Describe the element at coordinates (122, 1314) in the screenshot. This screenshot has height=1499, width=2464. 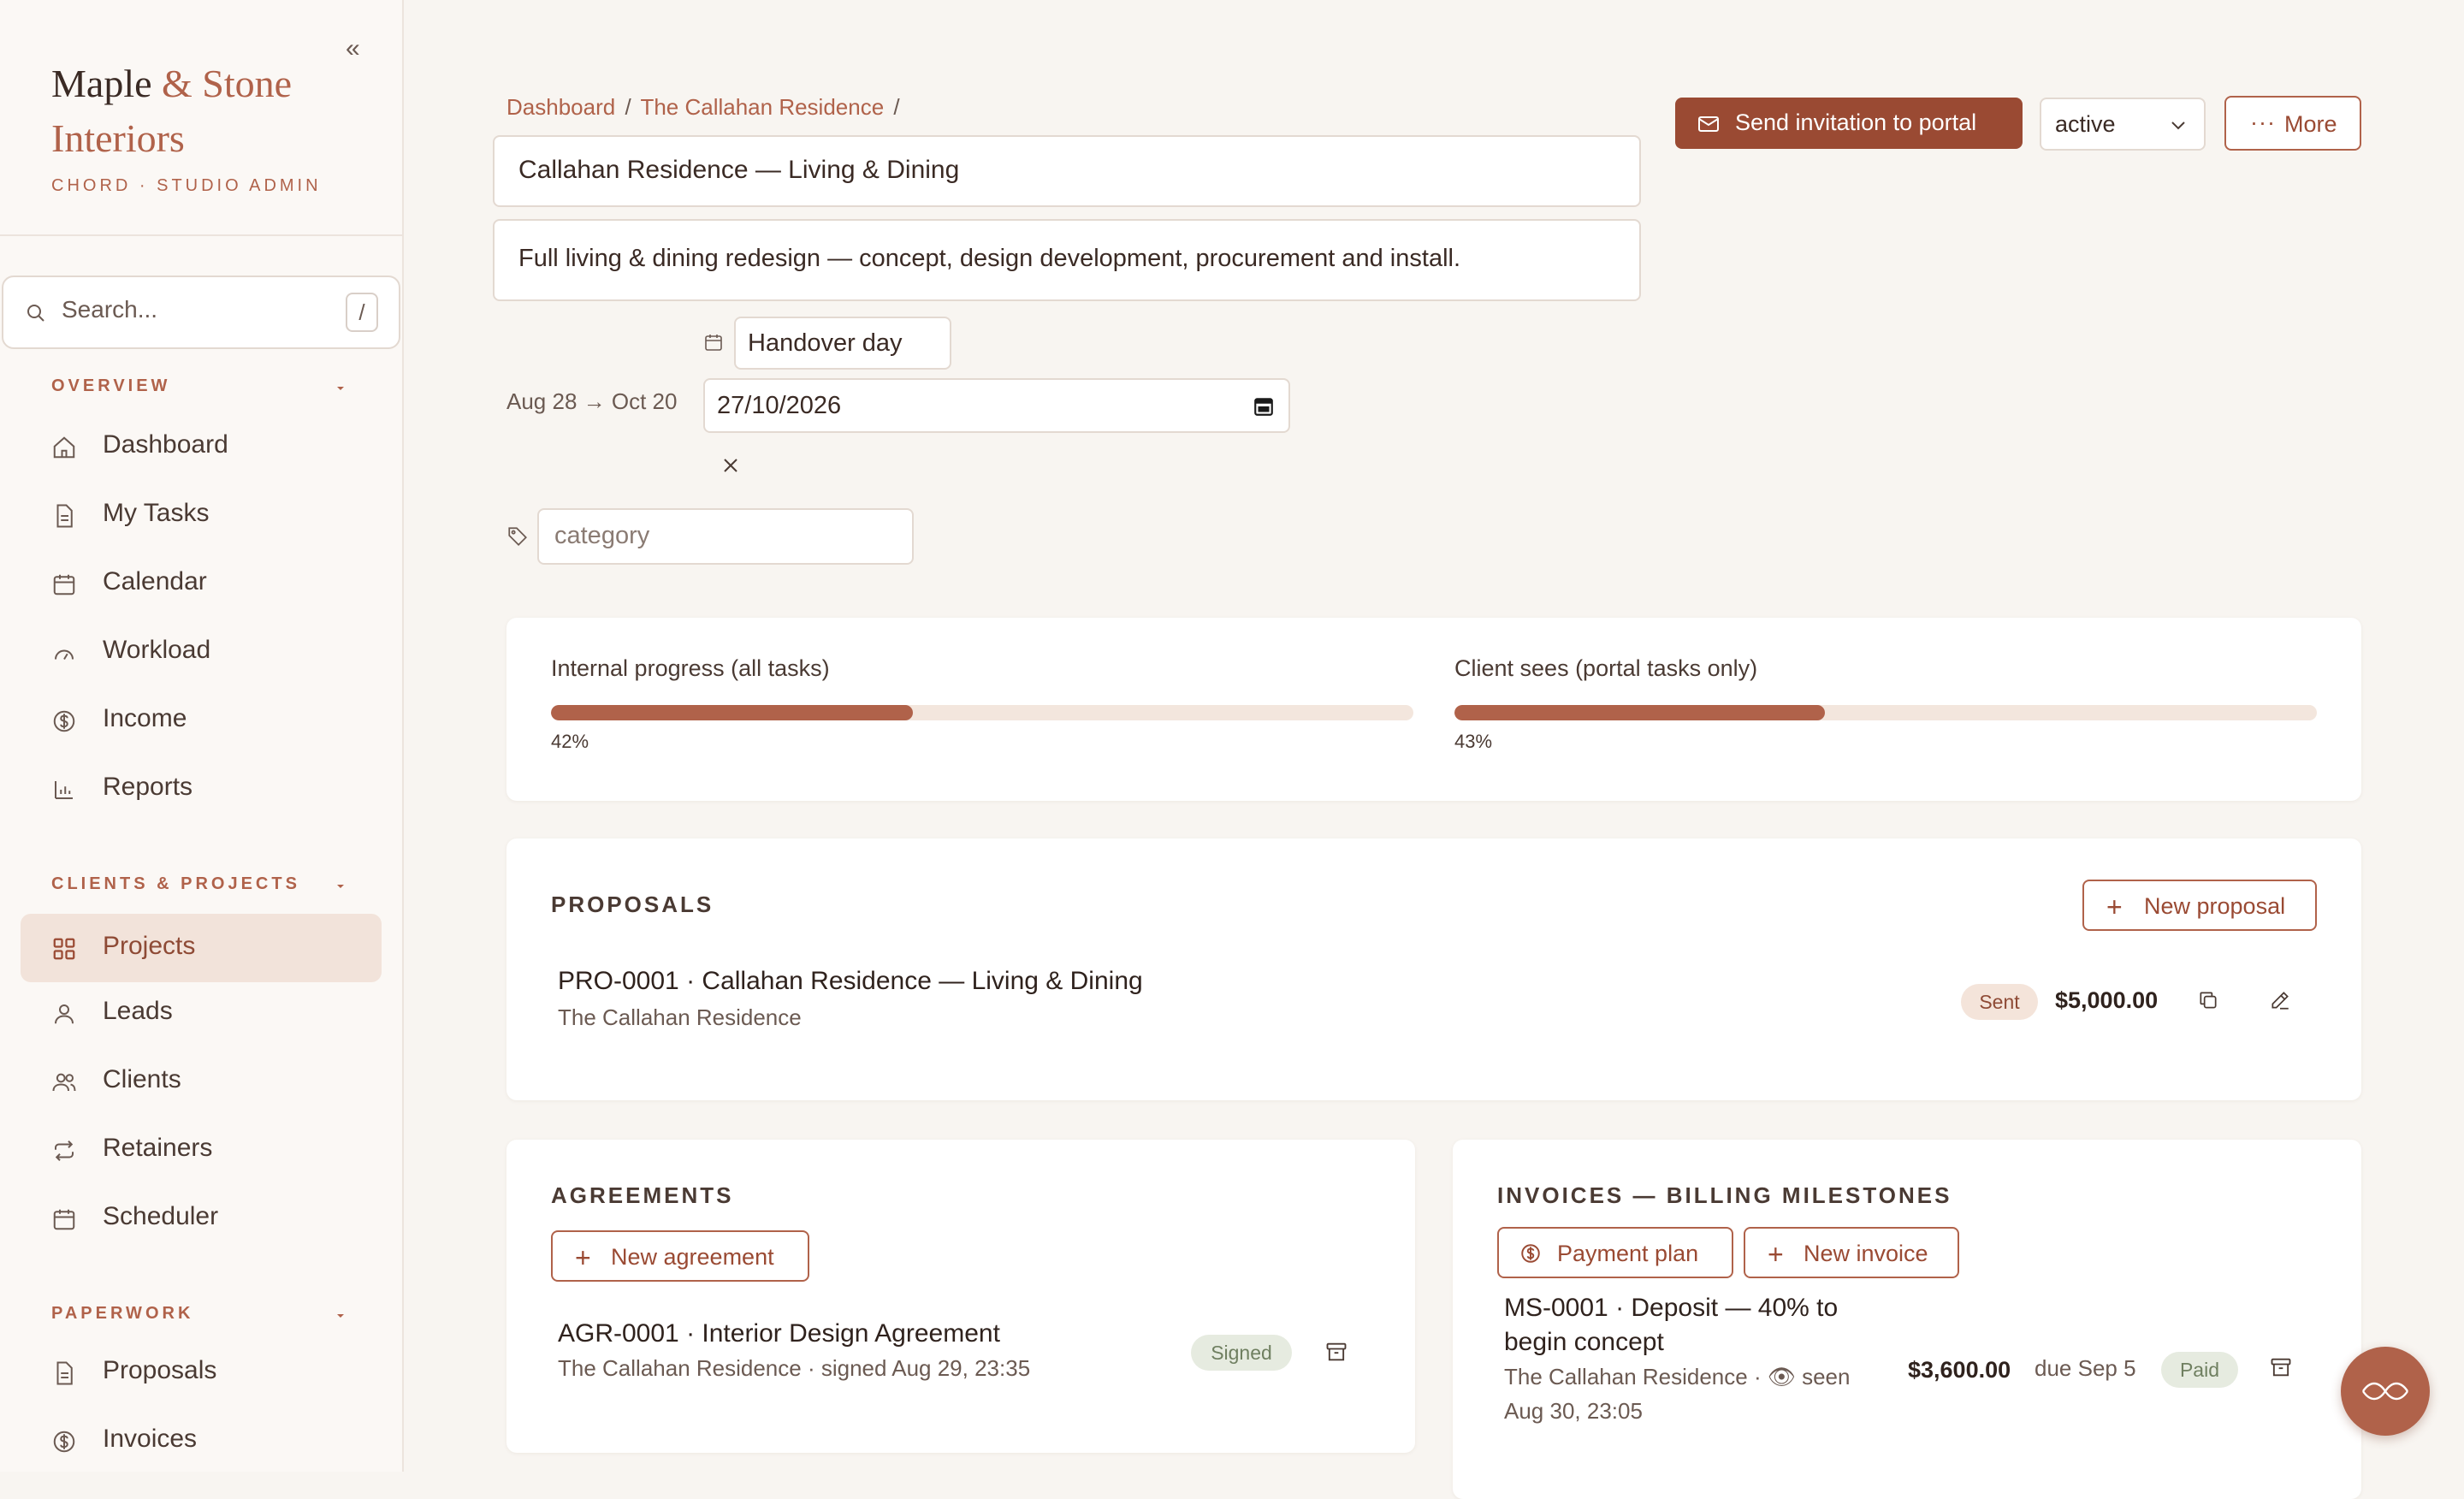
I see `nav-section-paperwork: PAPERWORK` at that location.